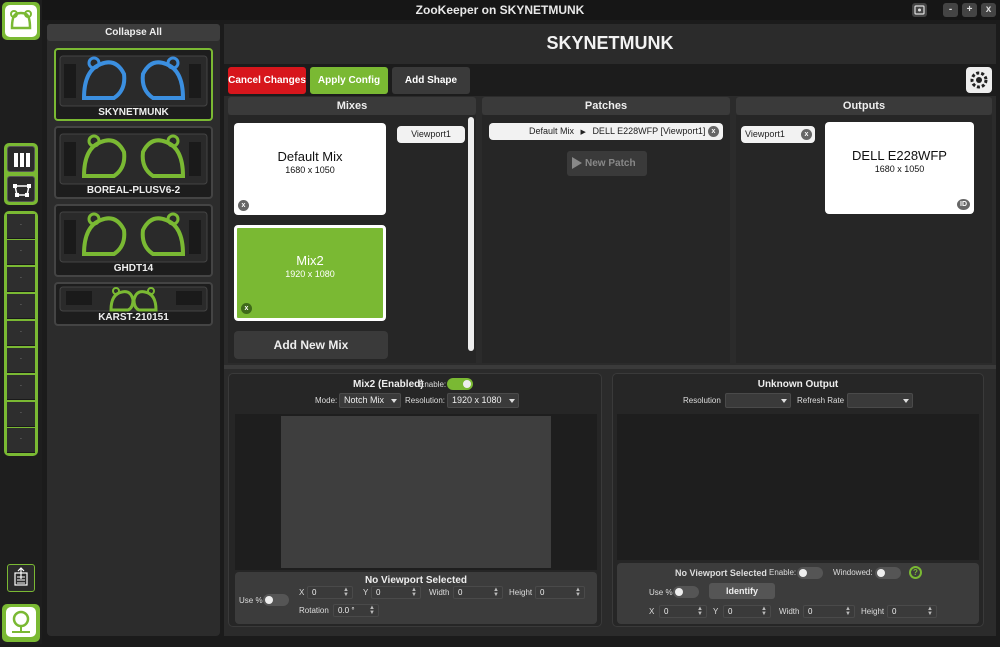  I want to click on add-new-mix-button: Add New Mix, so click(311, 345).